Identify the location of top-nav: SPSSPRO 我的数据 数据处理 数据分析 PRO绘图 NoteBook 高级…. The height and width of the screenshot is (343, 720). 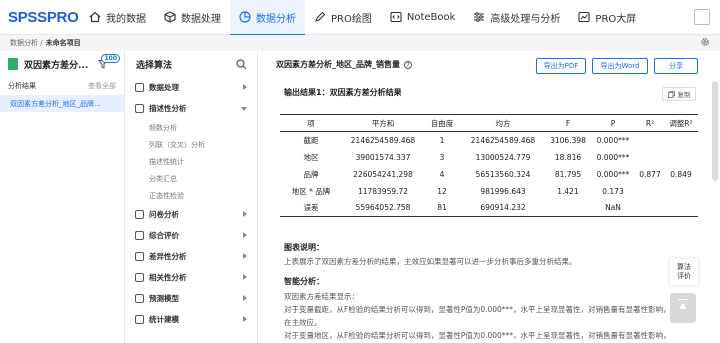
(360, 18).